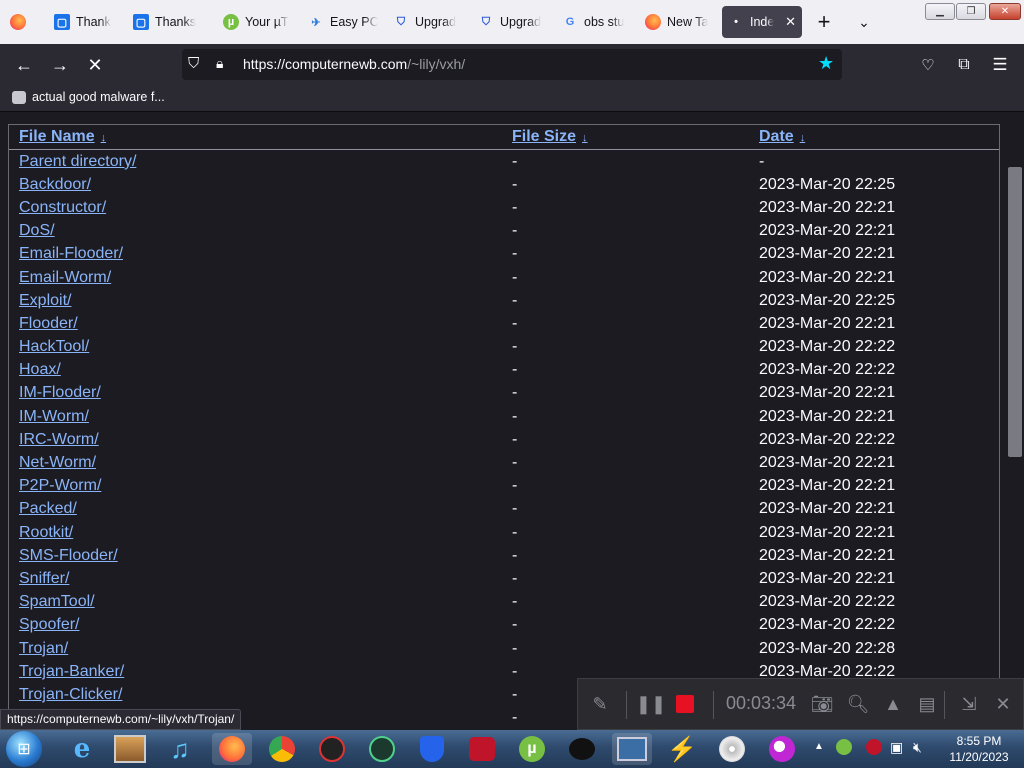 The width and height of the screenshot is (1024, 768). What do you see at coordinates (60, 392) in the screenshot?
I see `file-link: IM-Flooder/` at bounding box center [60, 392].